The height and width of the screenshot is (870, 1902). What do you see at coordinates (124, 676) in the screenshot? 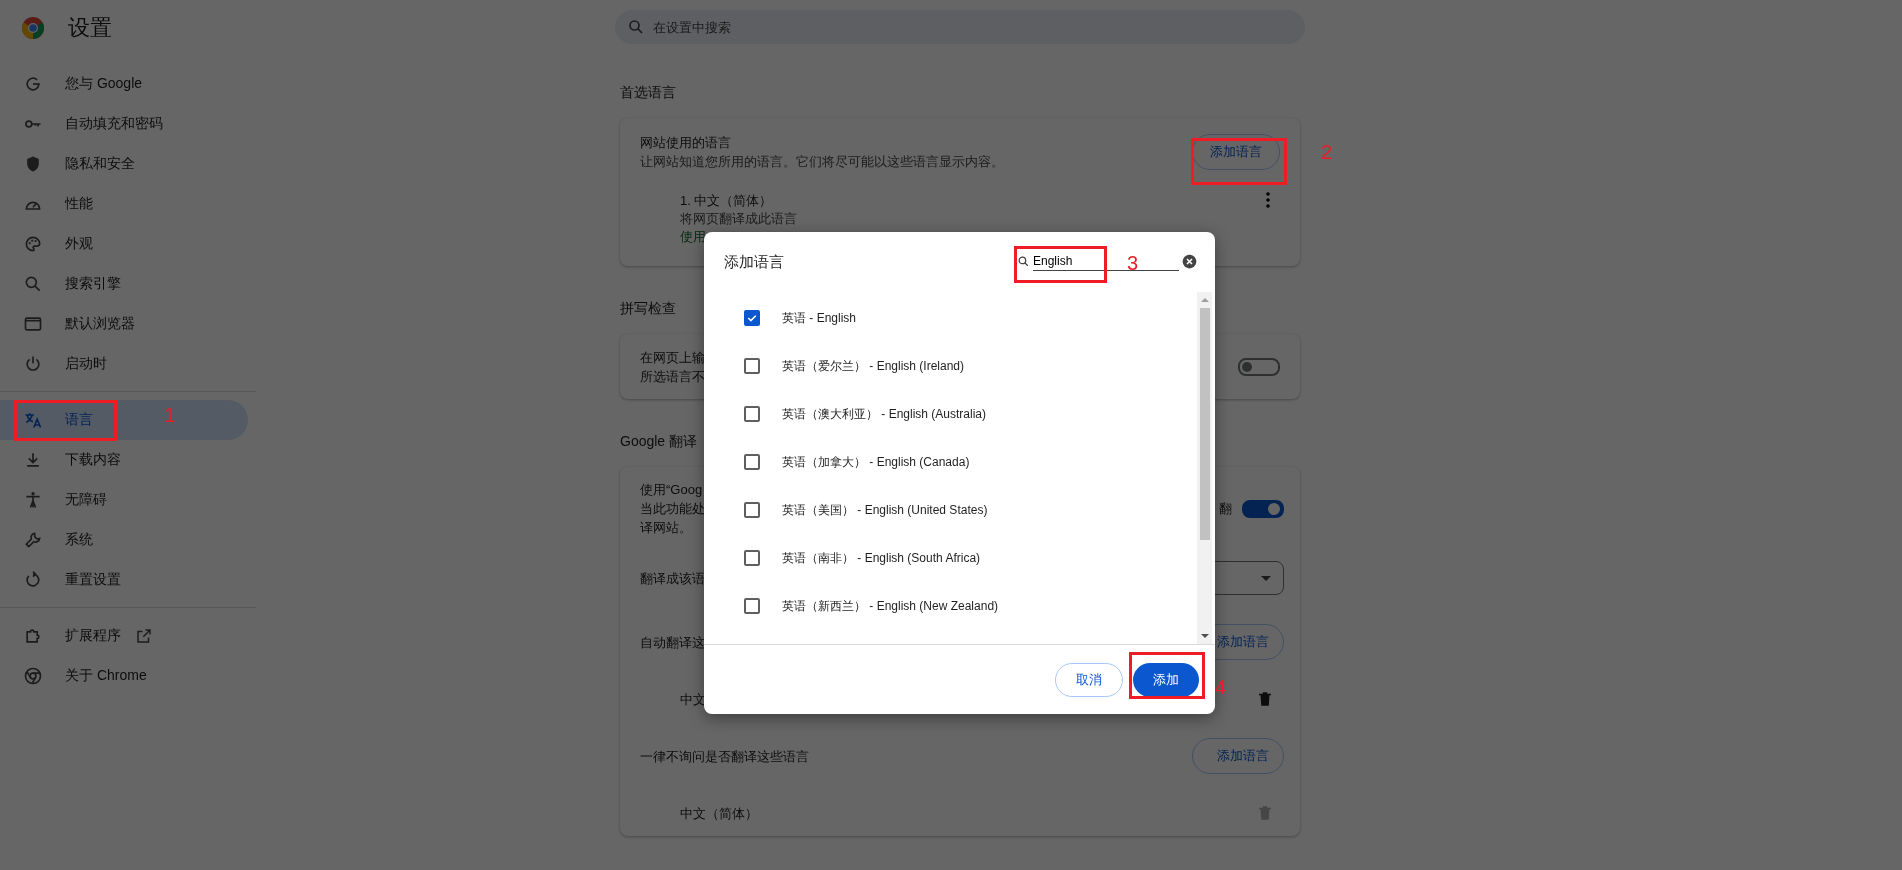
I see `sidebar-item: 关于 Chrome` at bounding box center [124, 676].